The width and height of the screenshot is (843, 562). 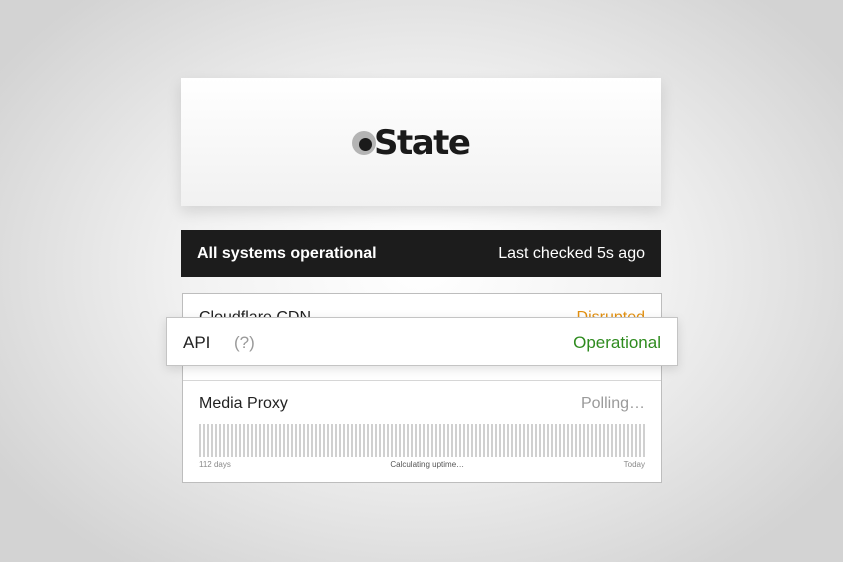 What do you see at coordinates (197, 342) in the screenshot?
I see `service-name: API` at bounding box center [197, 342].